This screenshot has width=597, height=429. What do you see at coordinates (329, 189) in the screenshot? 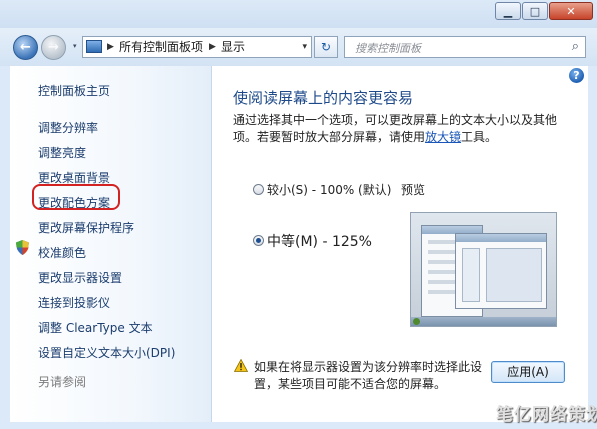
I see `size-smaller-label: 较小(S) - 100% (默认)` at bounding box center [329, 189].